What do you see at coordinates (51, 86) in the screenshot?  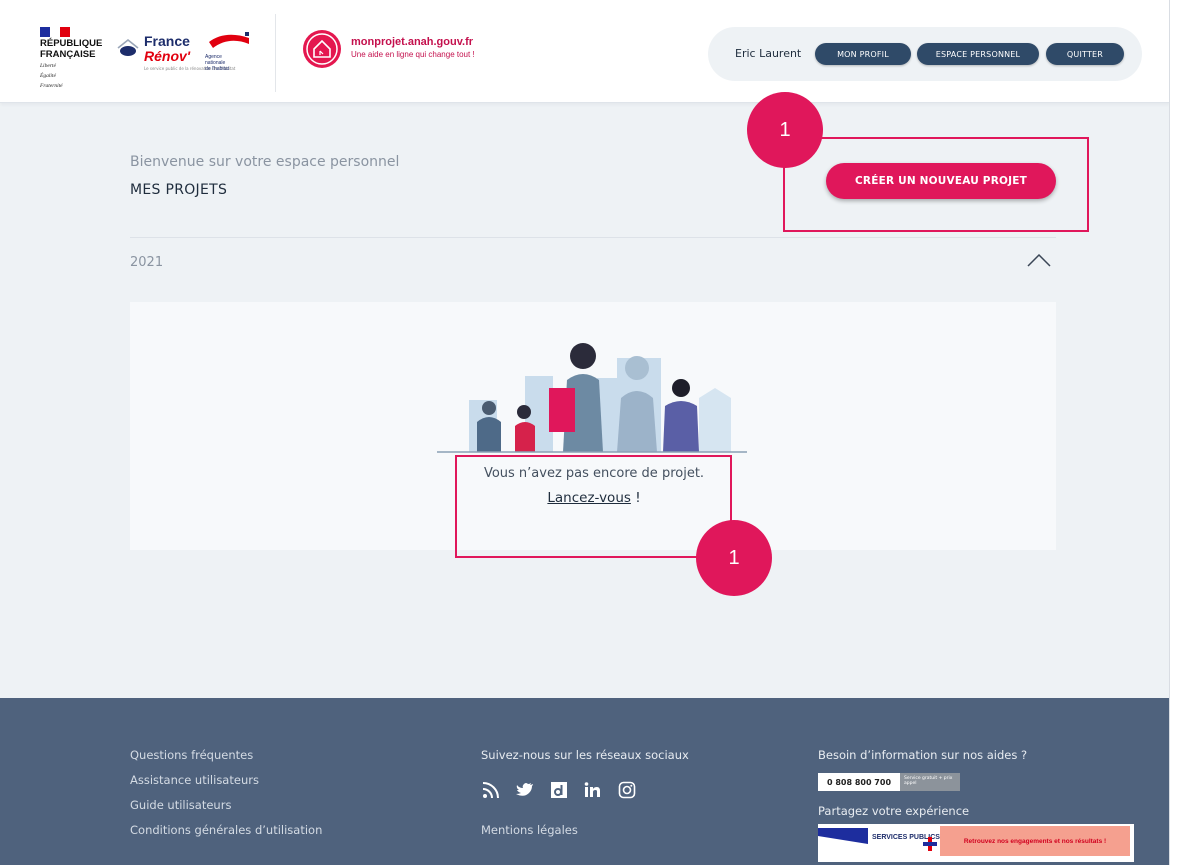 I see `motto-fraternite: Fraternité` at bounding box center [51, 86].